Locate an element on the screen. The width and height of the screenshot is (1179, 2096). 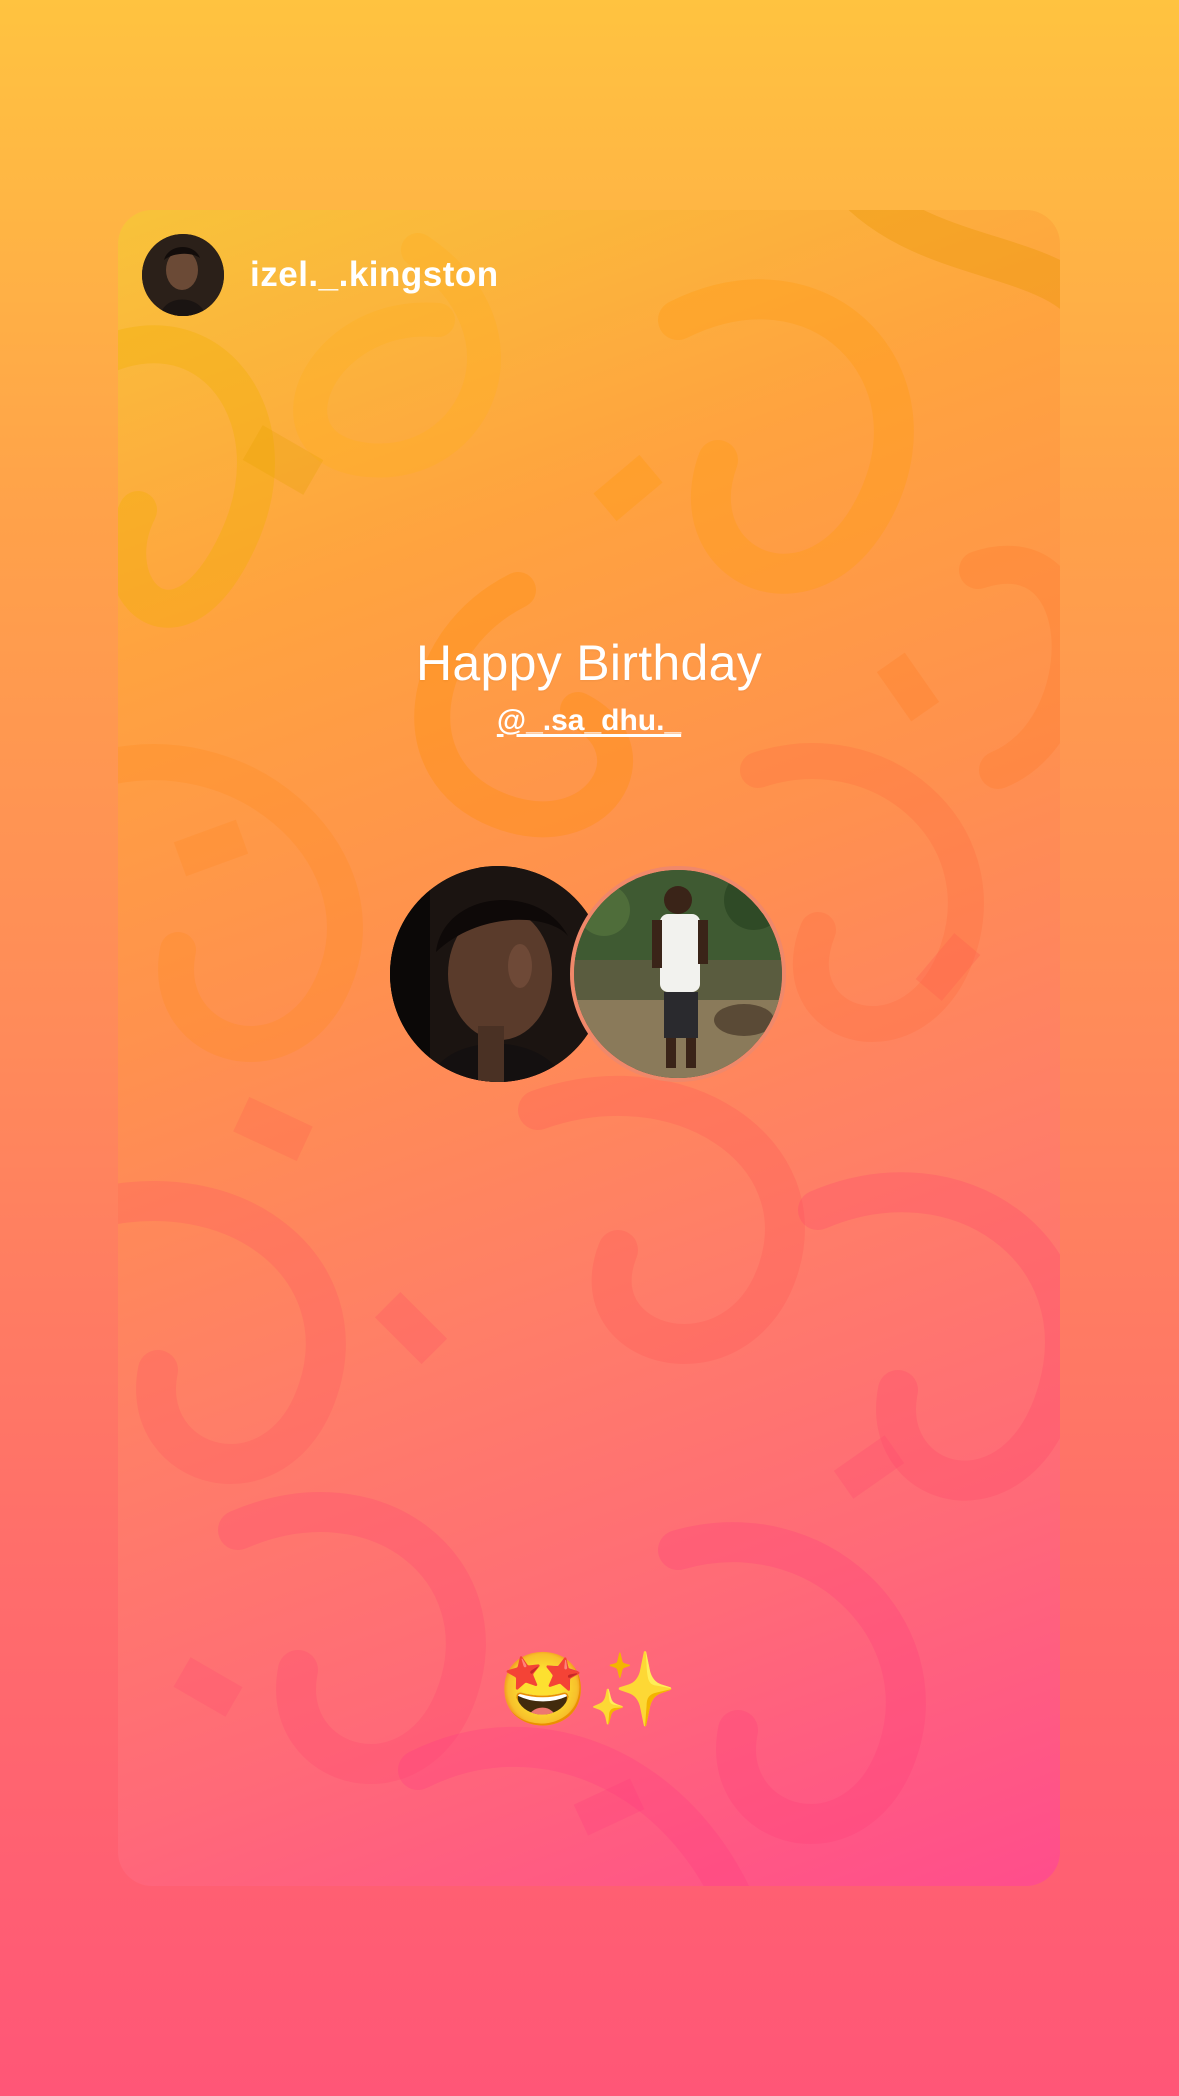
mention-text: @_.sa_dhu._ is located at coordinates (589, 720).